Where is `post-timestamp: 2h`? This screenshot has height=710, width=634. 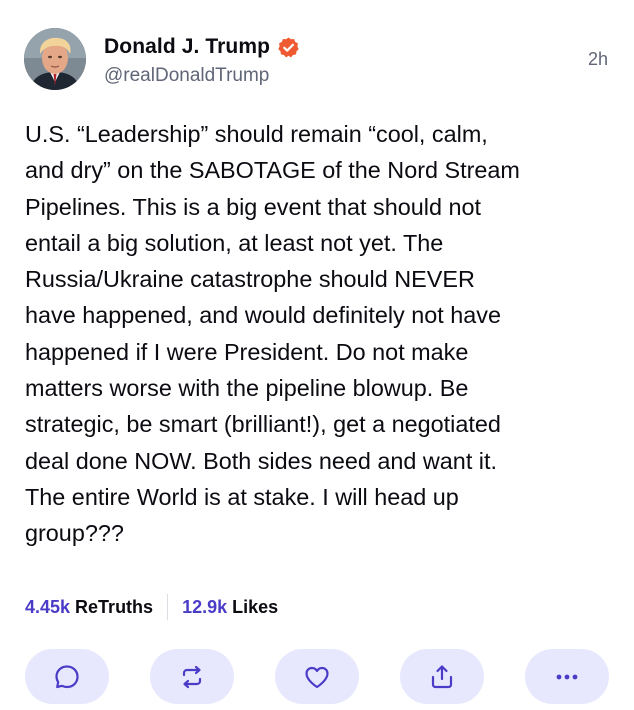 post-timestamp: 2h is located at coordinates (598, 59).